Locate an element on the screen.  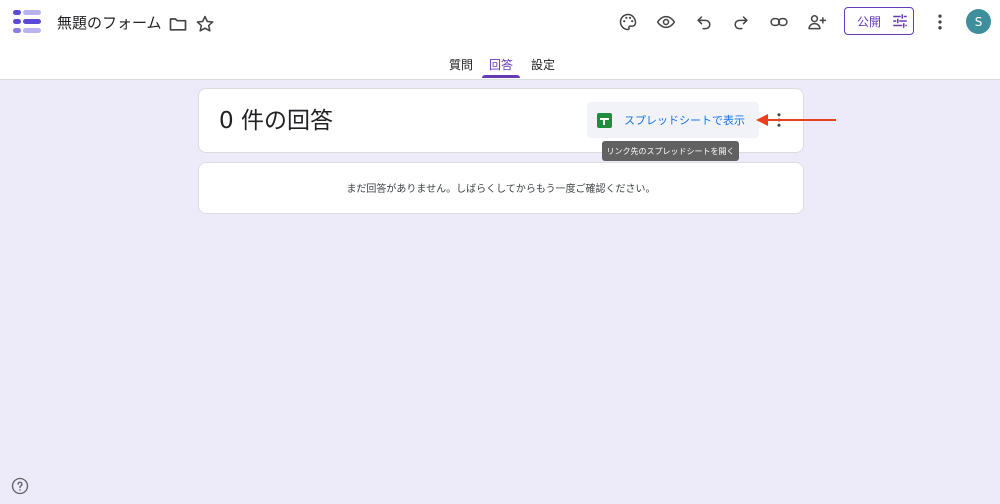
empty-state-message: まだ回答がありません。しばらくしてからもう一度ご確認ください。 is located at coordinates (501, 189).